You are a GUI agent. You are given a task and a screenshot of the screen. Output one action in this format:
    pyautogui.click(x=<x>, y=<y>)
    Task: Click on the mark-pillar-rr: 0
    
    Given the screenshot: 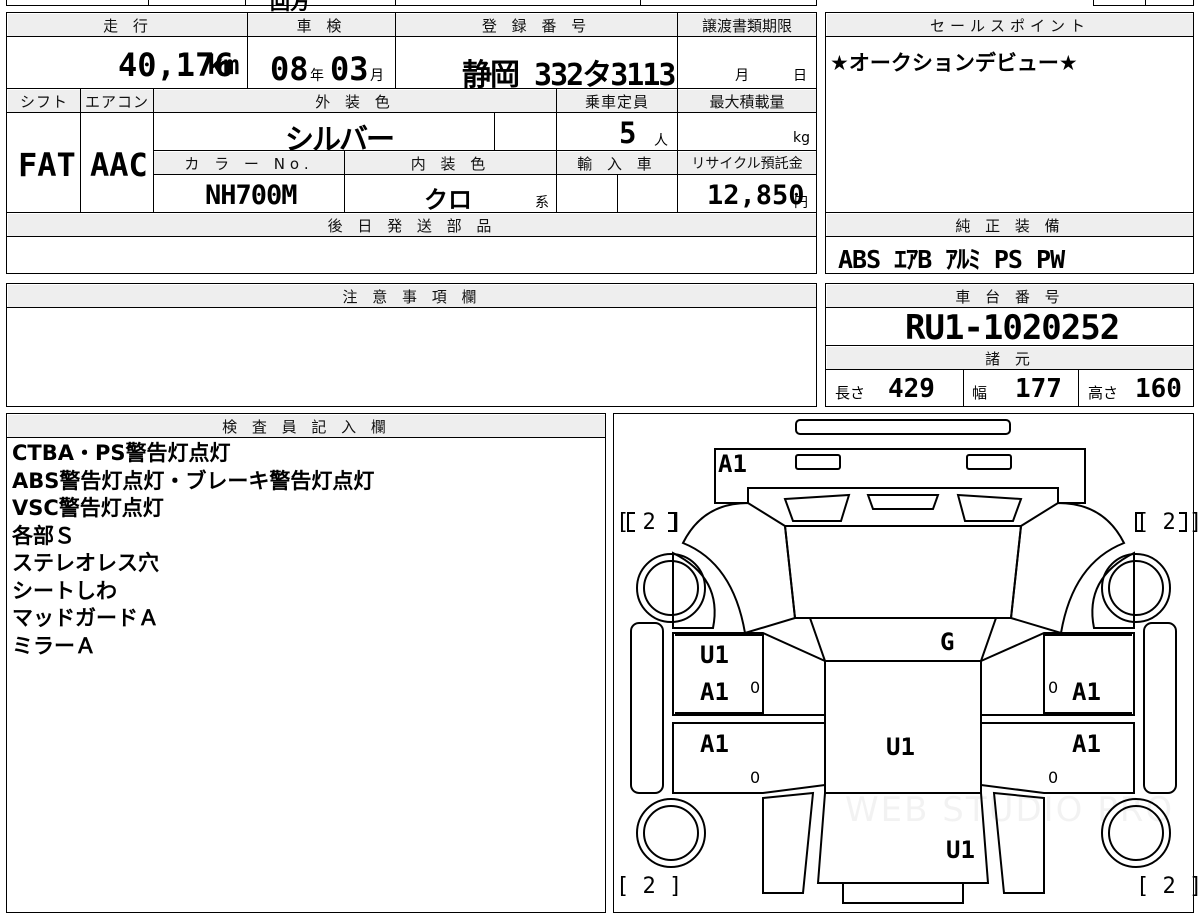 What is the action you would take?
    pyautogui.click(x=1053, y=777)
    